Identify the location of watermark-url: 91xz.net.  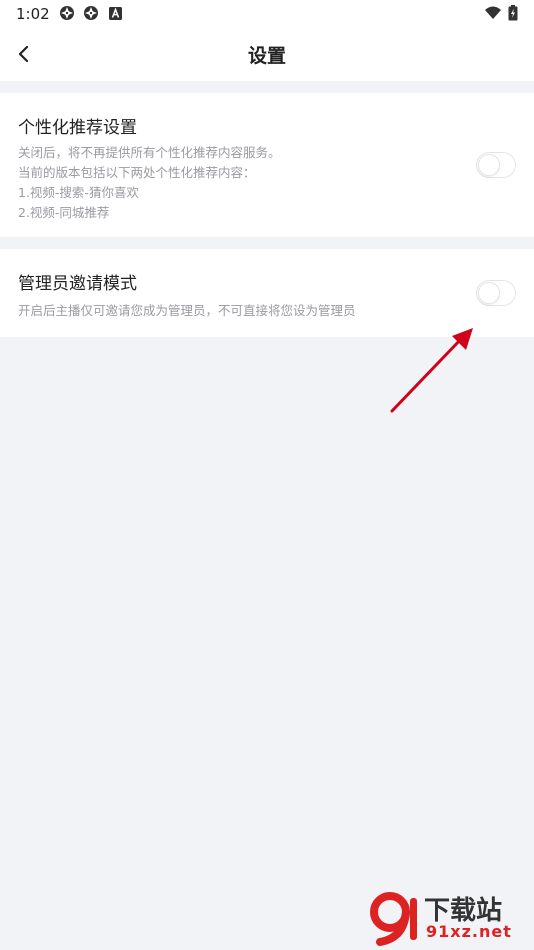
(469, 931).